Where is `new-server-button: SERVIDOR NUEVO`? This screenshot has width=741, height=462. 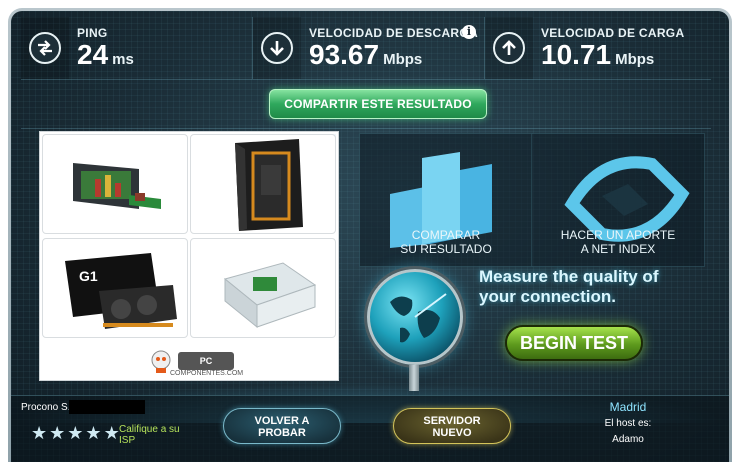
new-server-button: SERVIDOR NUEVO is located at coordinates (452, 426).